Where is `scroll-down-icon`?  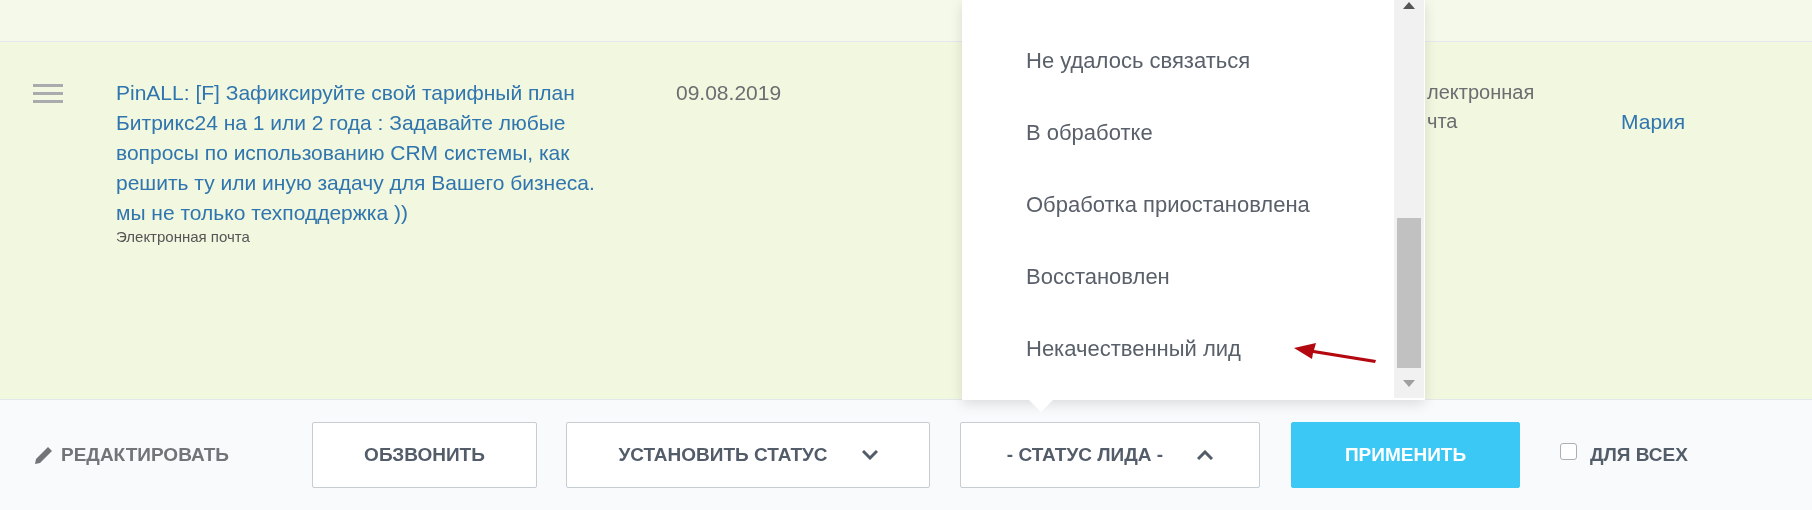 scroll-down-icon is located at coordinates (1409, 383).